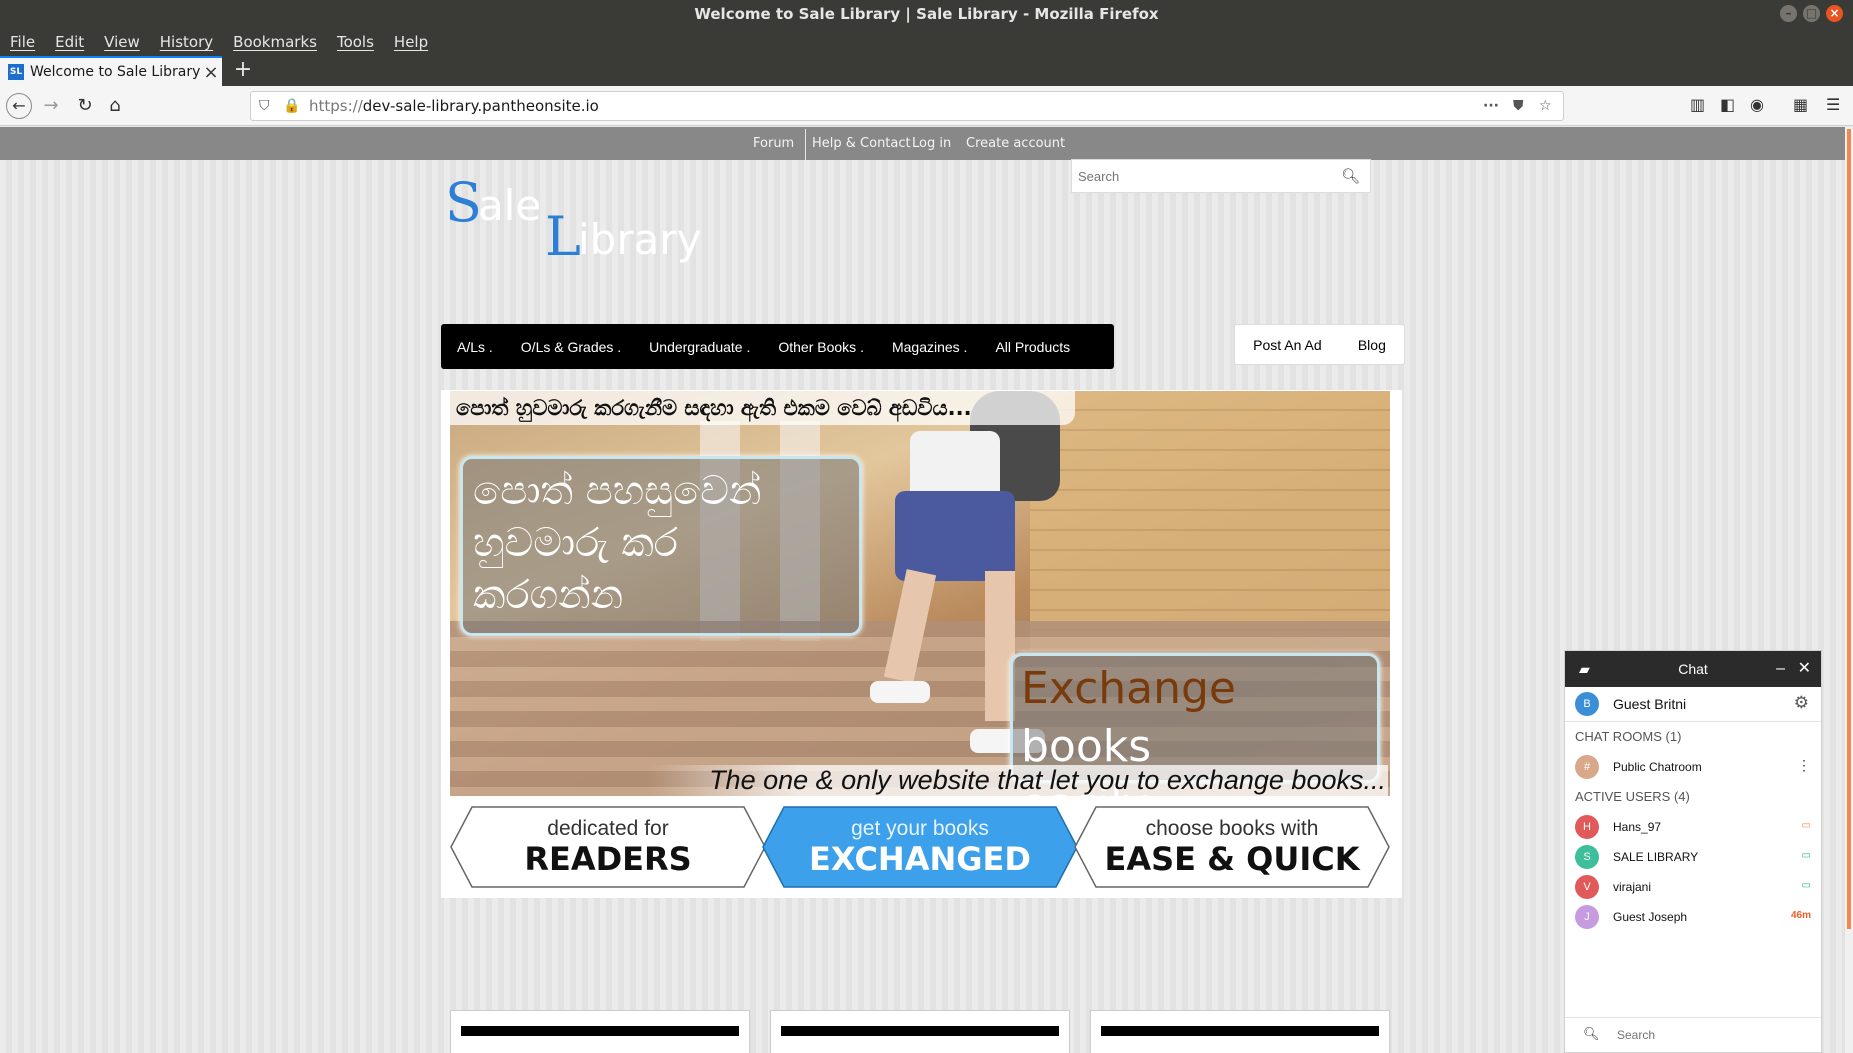 The height and width of the screenshot is (1053, 1853). I want to click on hero-building-graphic, so click(1210, 521).